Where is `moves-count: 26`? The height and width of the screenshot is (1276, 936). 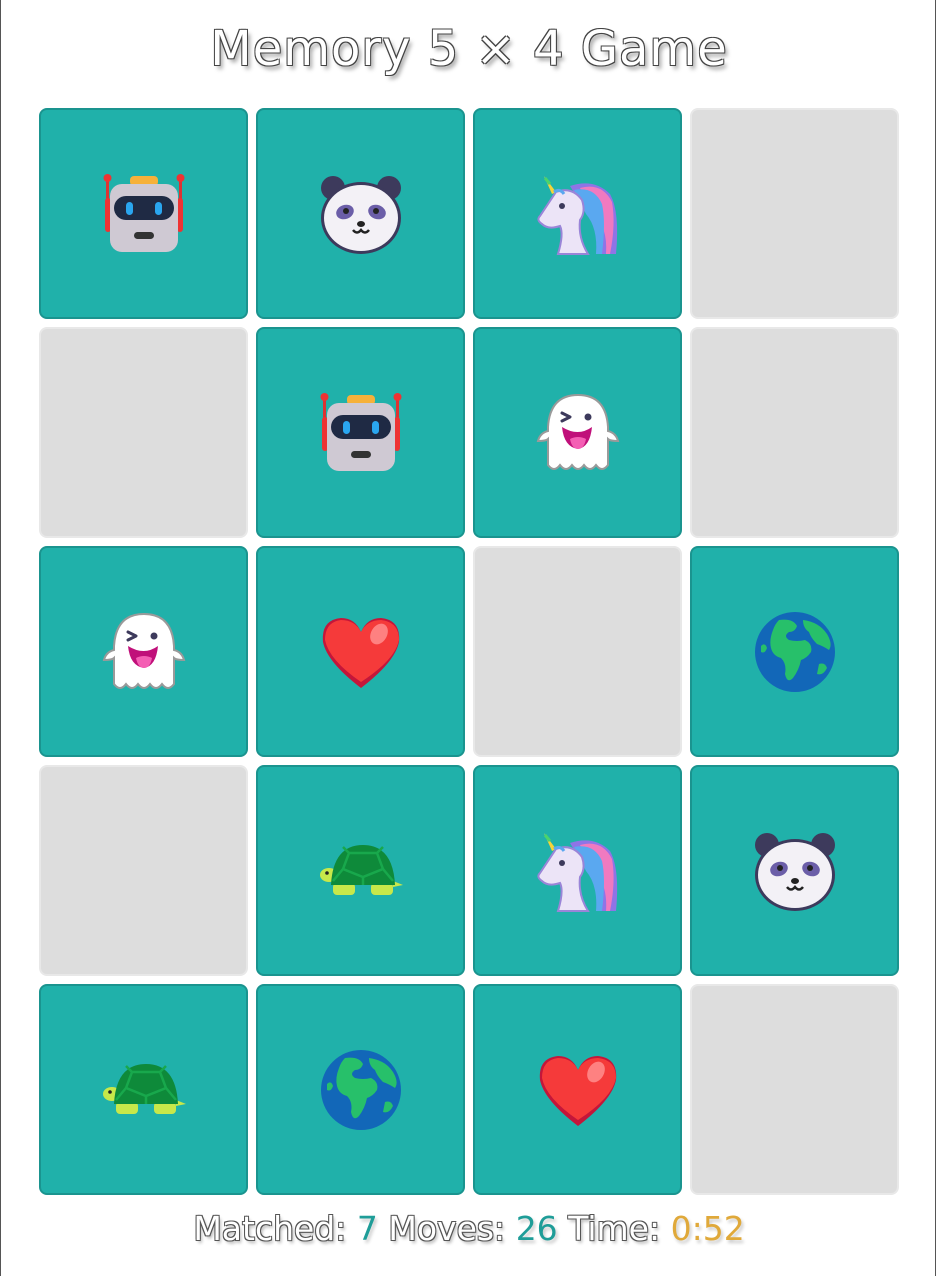
moves-count: 26 is located at coordinates (536, 1228).